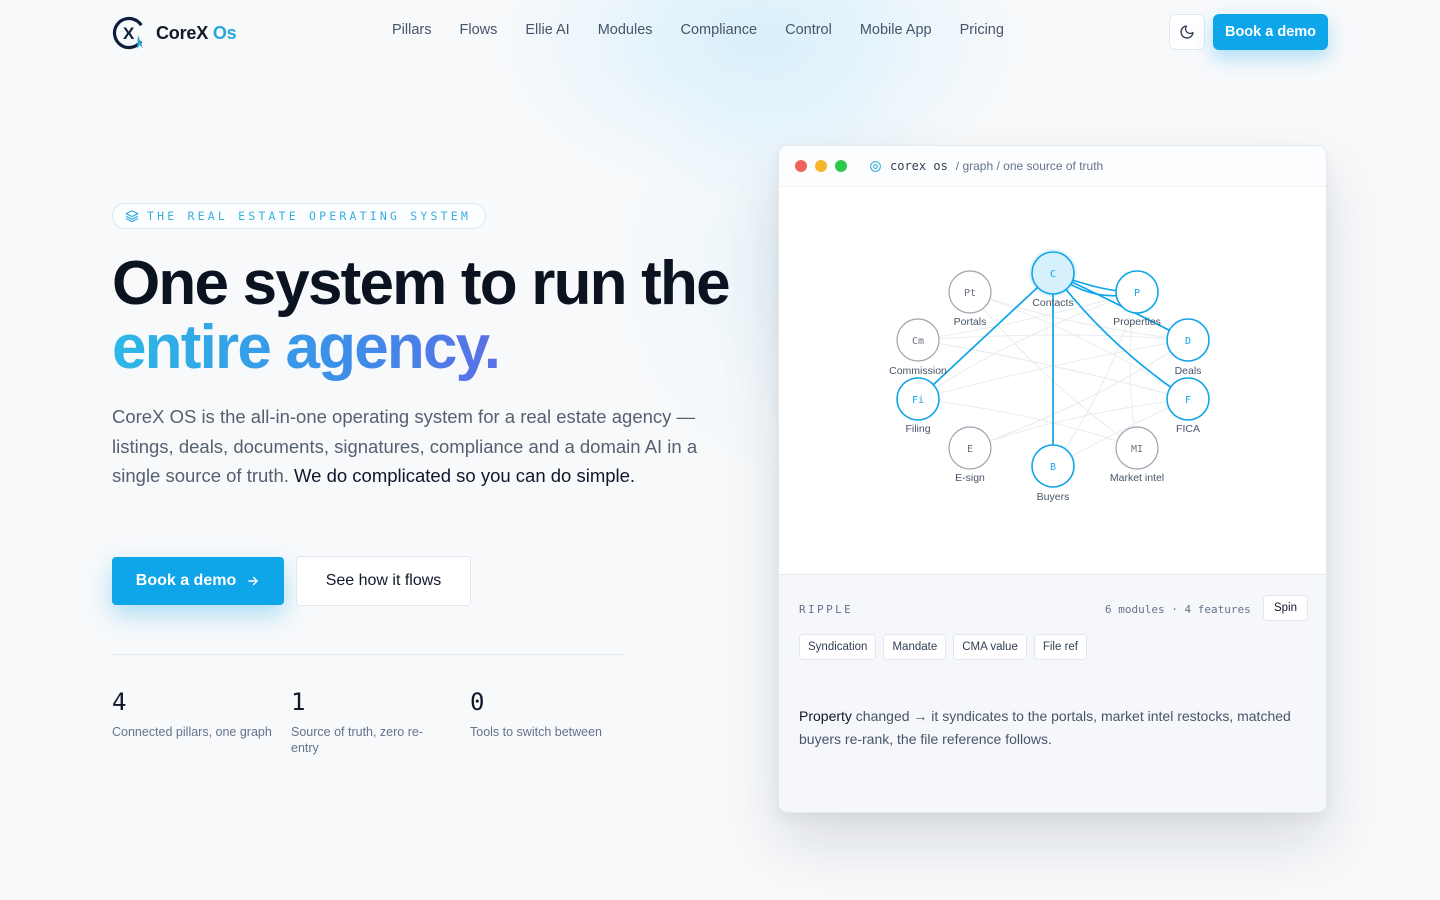  I want to click on graph-node-label: Buyers, so click(1053, 497).